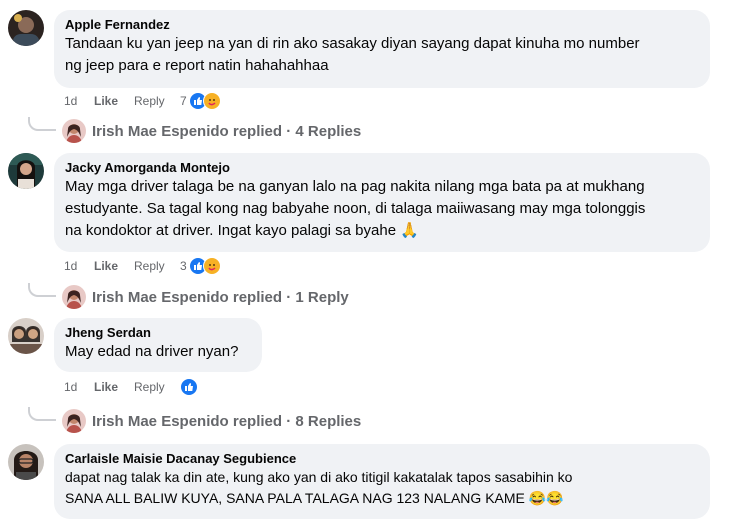  What do you see at coordinates (200, 266) in the screenshot?
I see `reaction-summary: 3` at bounding box center [200, 266].